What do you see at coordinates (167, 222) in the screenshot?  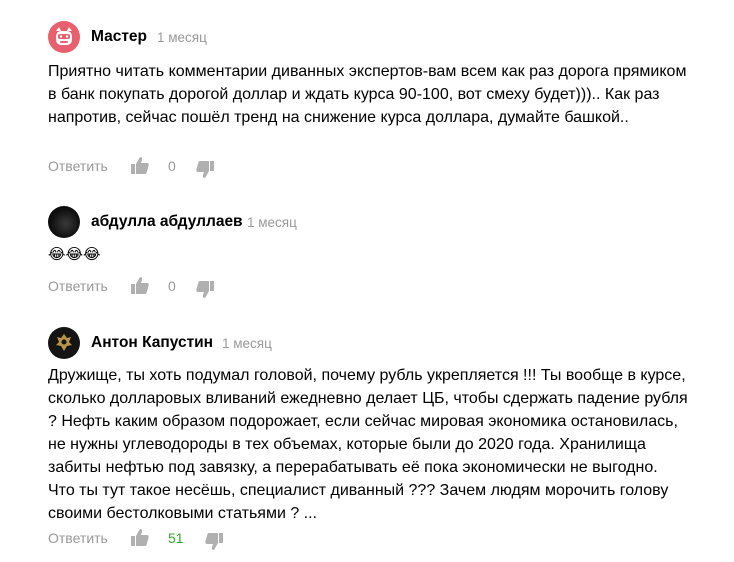 I see `comment-author: абдулла абдуллаев` at bounding box center [167, 222].